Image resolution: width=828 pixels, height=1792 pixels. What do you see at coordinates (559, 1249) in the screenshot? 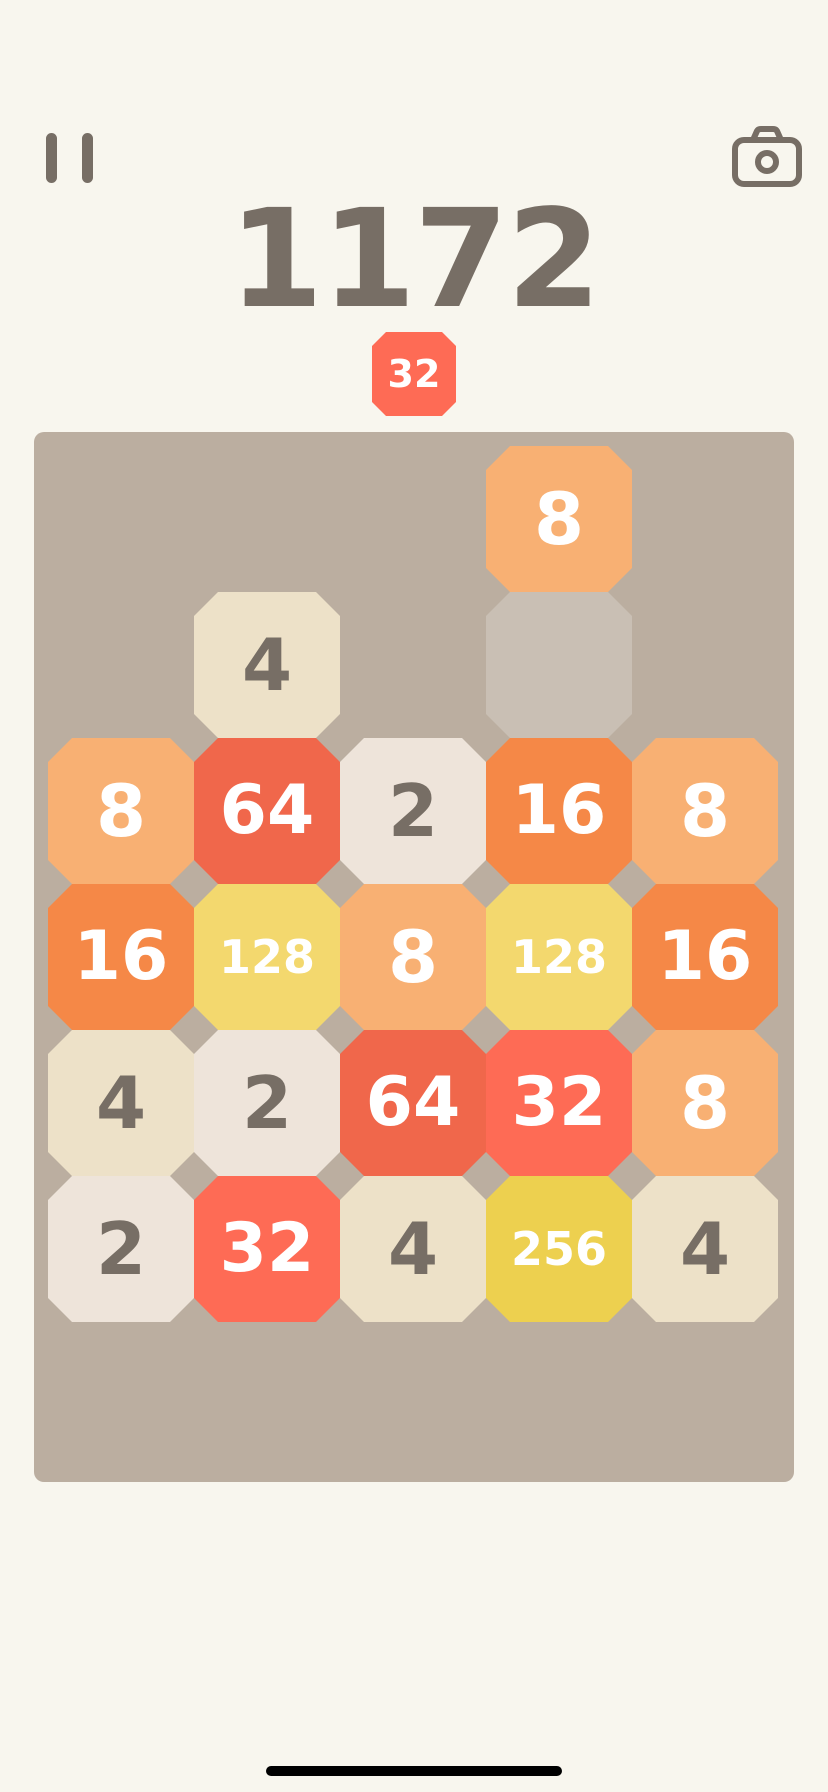
I see `tile-256: 256` at bounding box center [559, 1249].